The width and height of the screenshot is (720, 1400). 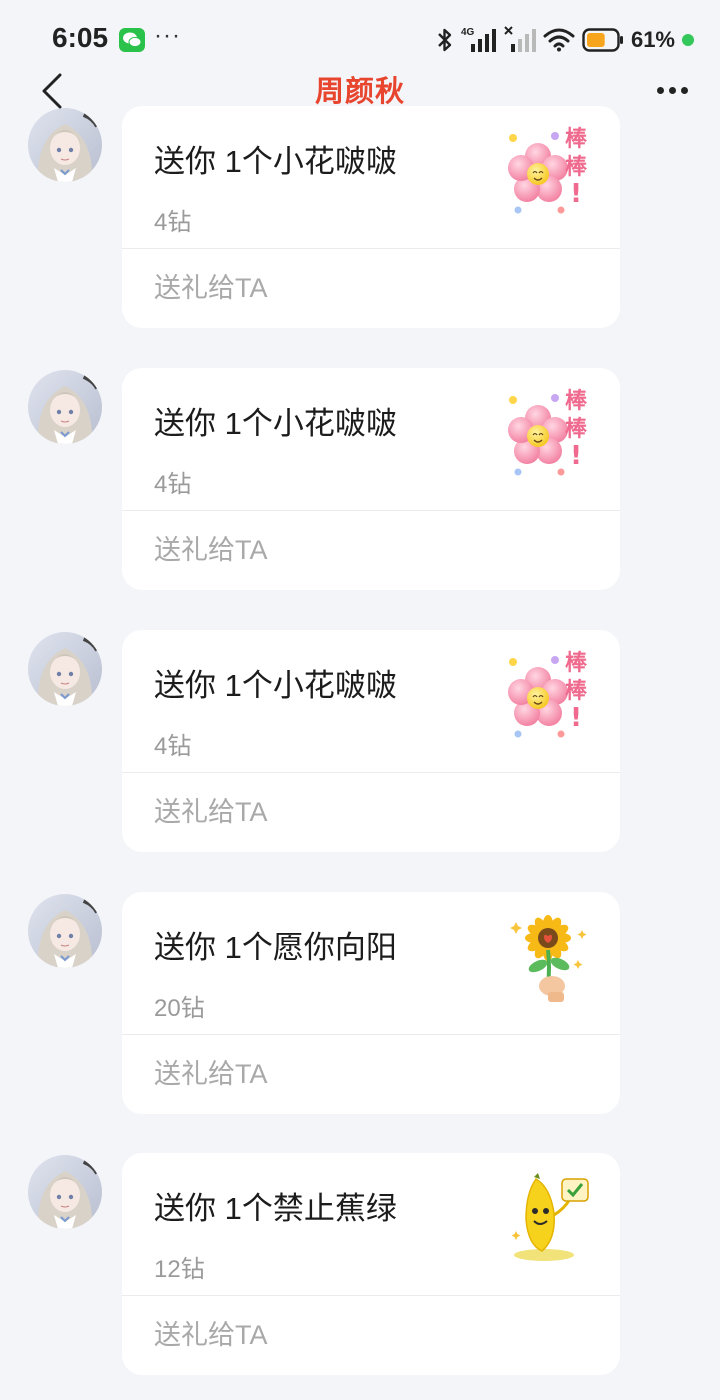 I want to click on sunflower-sticker-icon, so click(x=552, y=956).